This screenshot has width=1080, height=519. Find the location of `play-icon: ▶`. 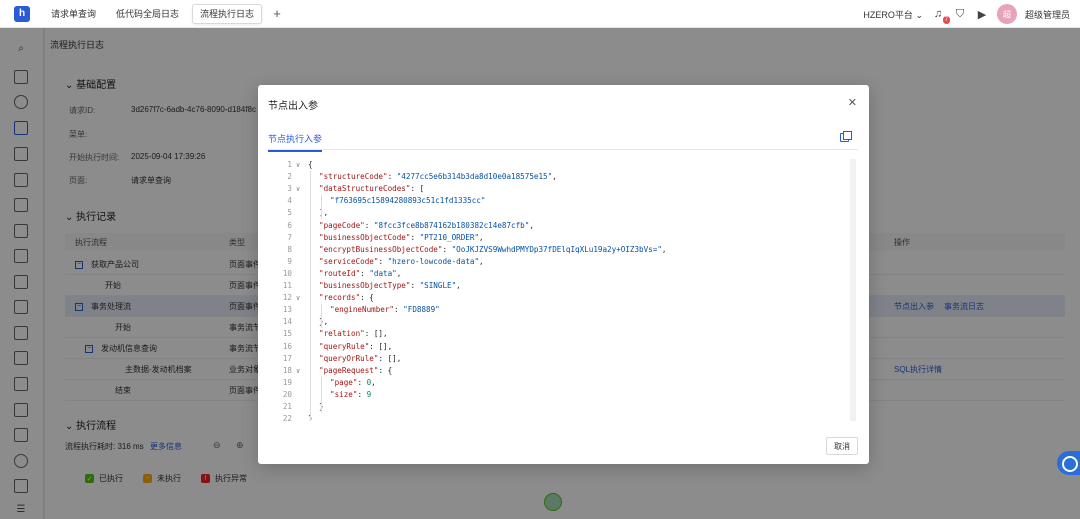

play-icon: ▶ is located at coordinates (982, 14).